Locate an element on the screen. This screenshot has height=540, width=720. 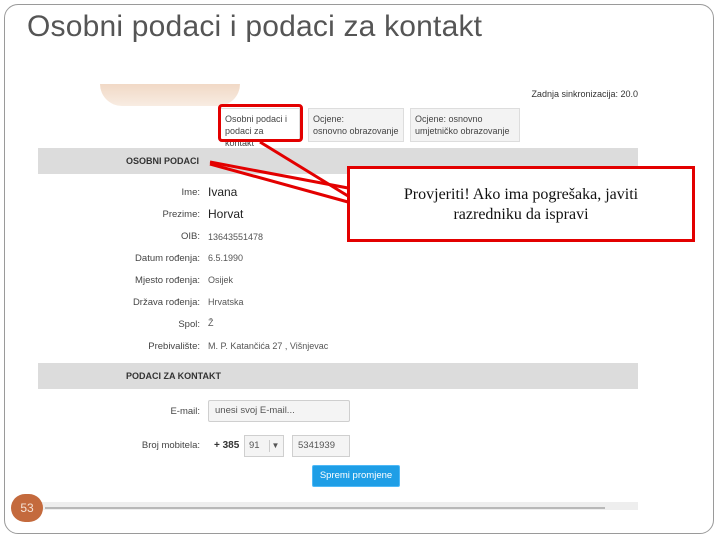
sync-status: Zadnja sinkronizacija: 20.0 is located at coordinates (584, 94).